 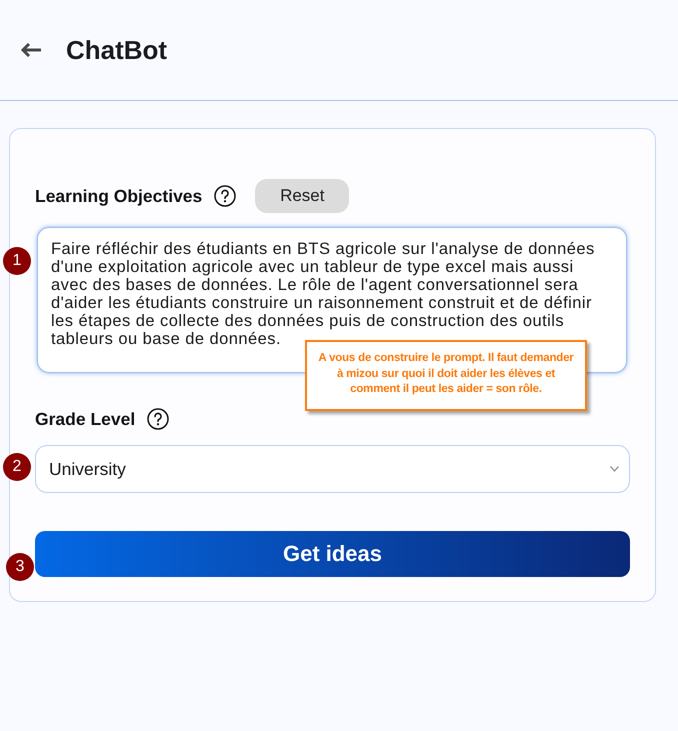 What do you see at coordinates (20, 567) in the screenshot?
I see `annotation-marker: 3` at bounding box center [20, 567].